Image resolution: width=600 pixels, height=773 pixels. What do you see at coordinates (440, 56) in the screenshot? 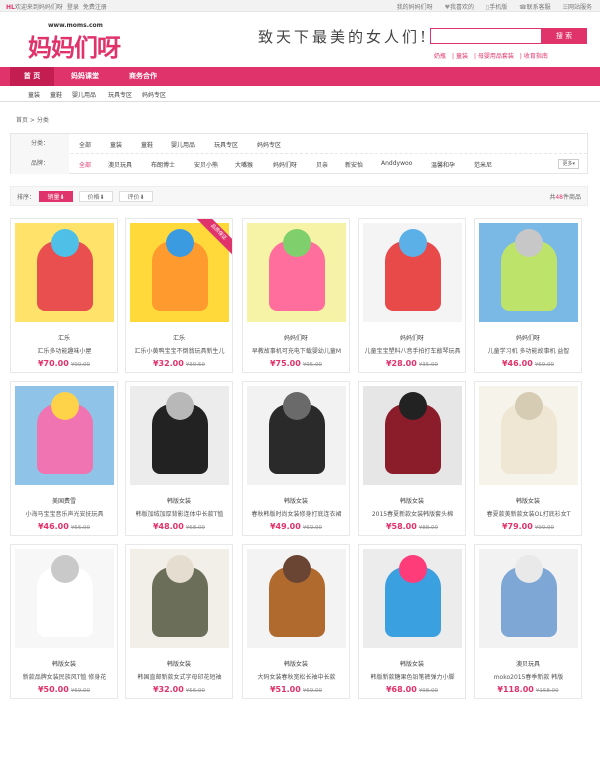
I see `hot-link: 奶瓶` at bounding box center [440, 56].